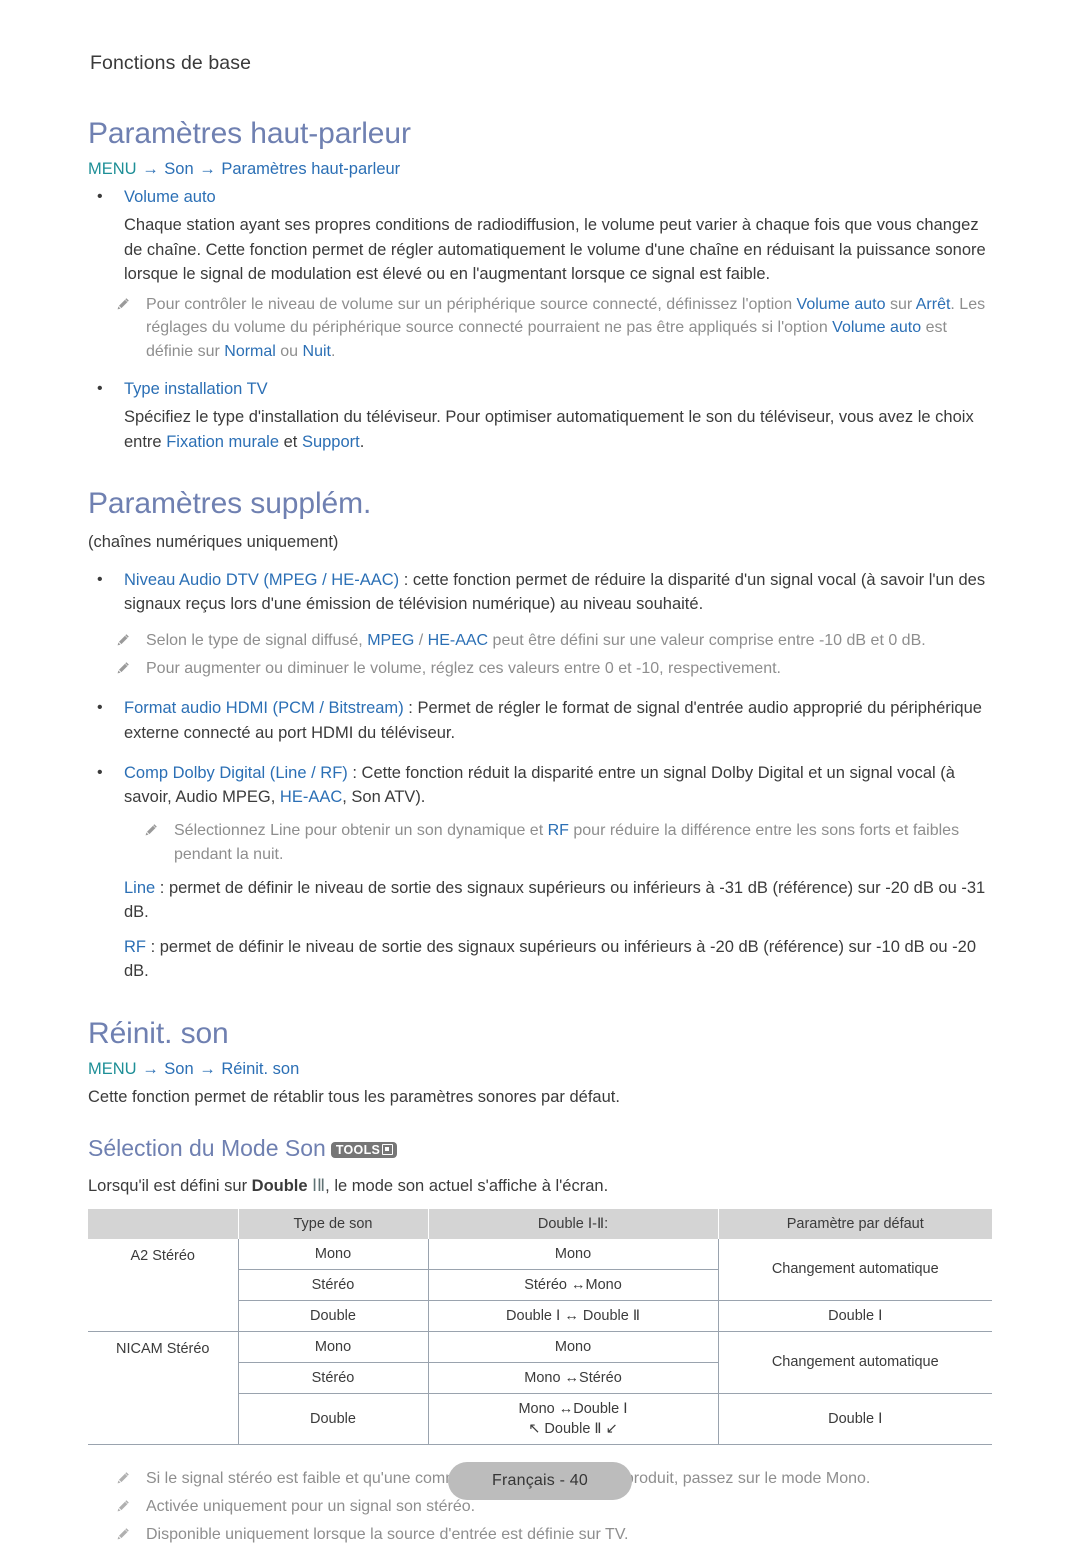  Describe the element at coordinates (540, 389) in the screenshot. I see `list-item-tv-install-type: Type installation TV` at that location.